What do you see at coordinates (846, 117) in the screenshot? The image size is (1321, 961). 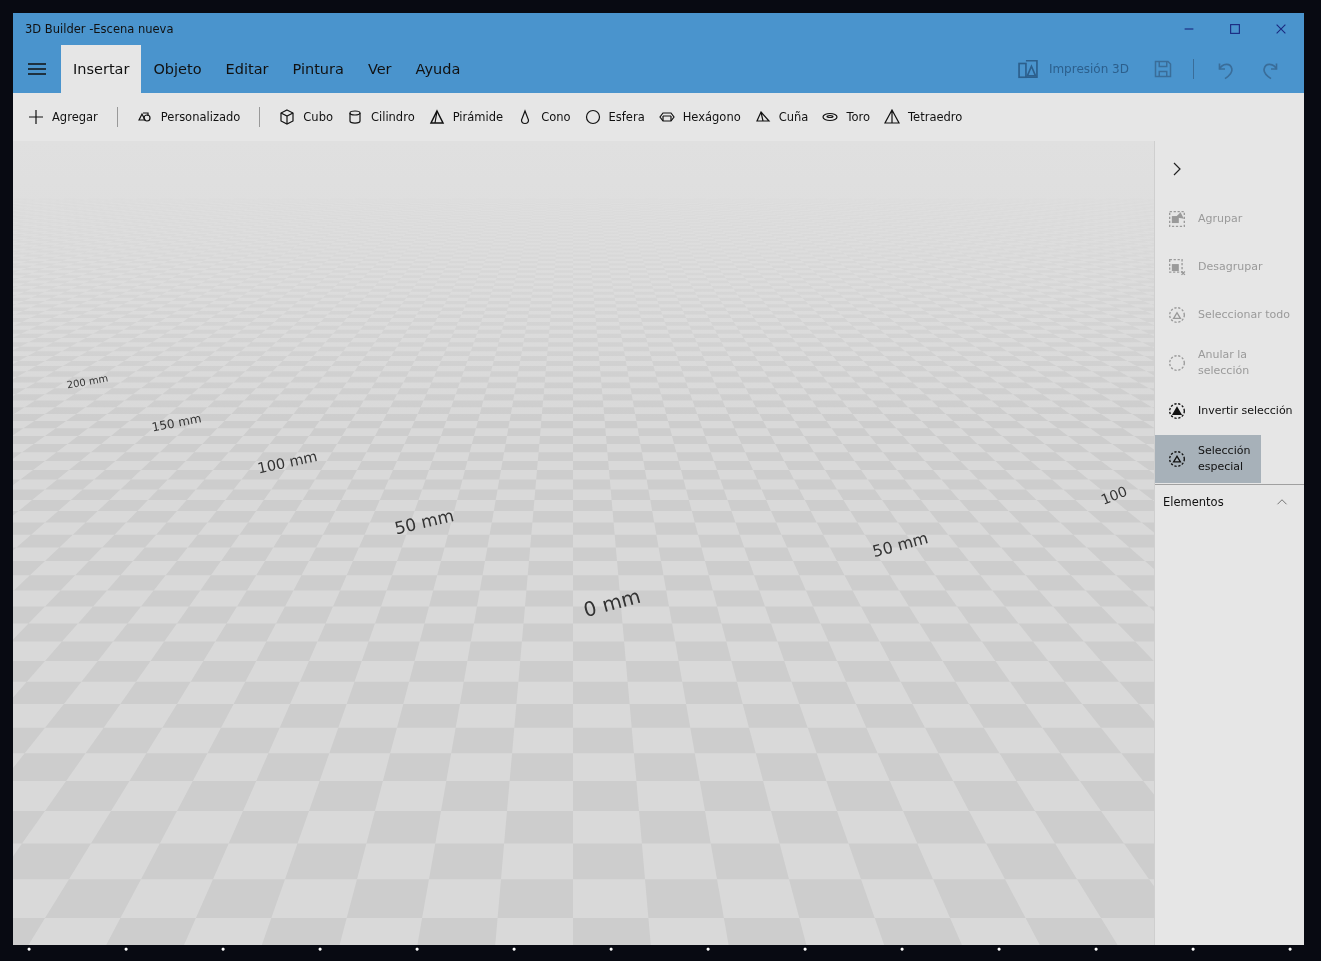 I see `shape-button: Toro` at bounding box center [846, 117].